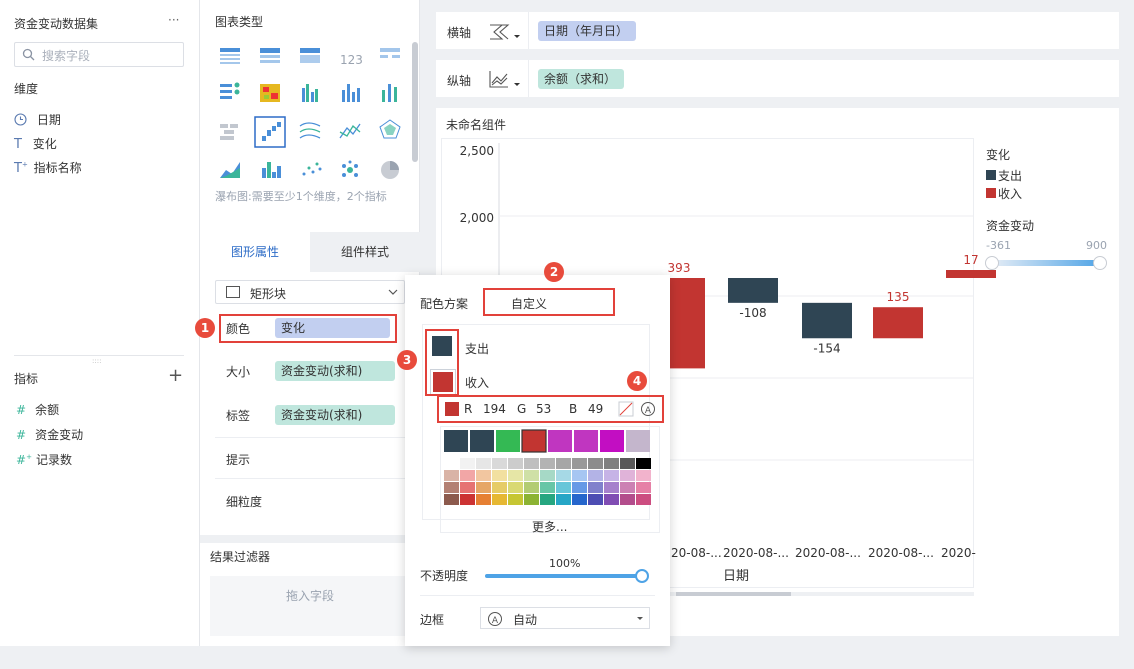 Image resolution: width=1134 pixels, height=669 pixels. Describe the element at coordinates (389, 93) in the screenshot. I see `stacked-bar-icon` at that location.